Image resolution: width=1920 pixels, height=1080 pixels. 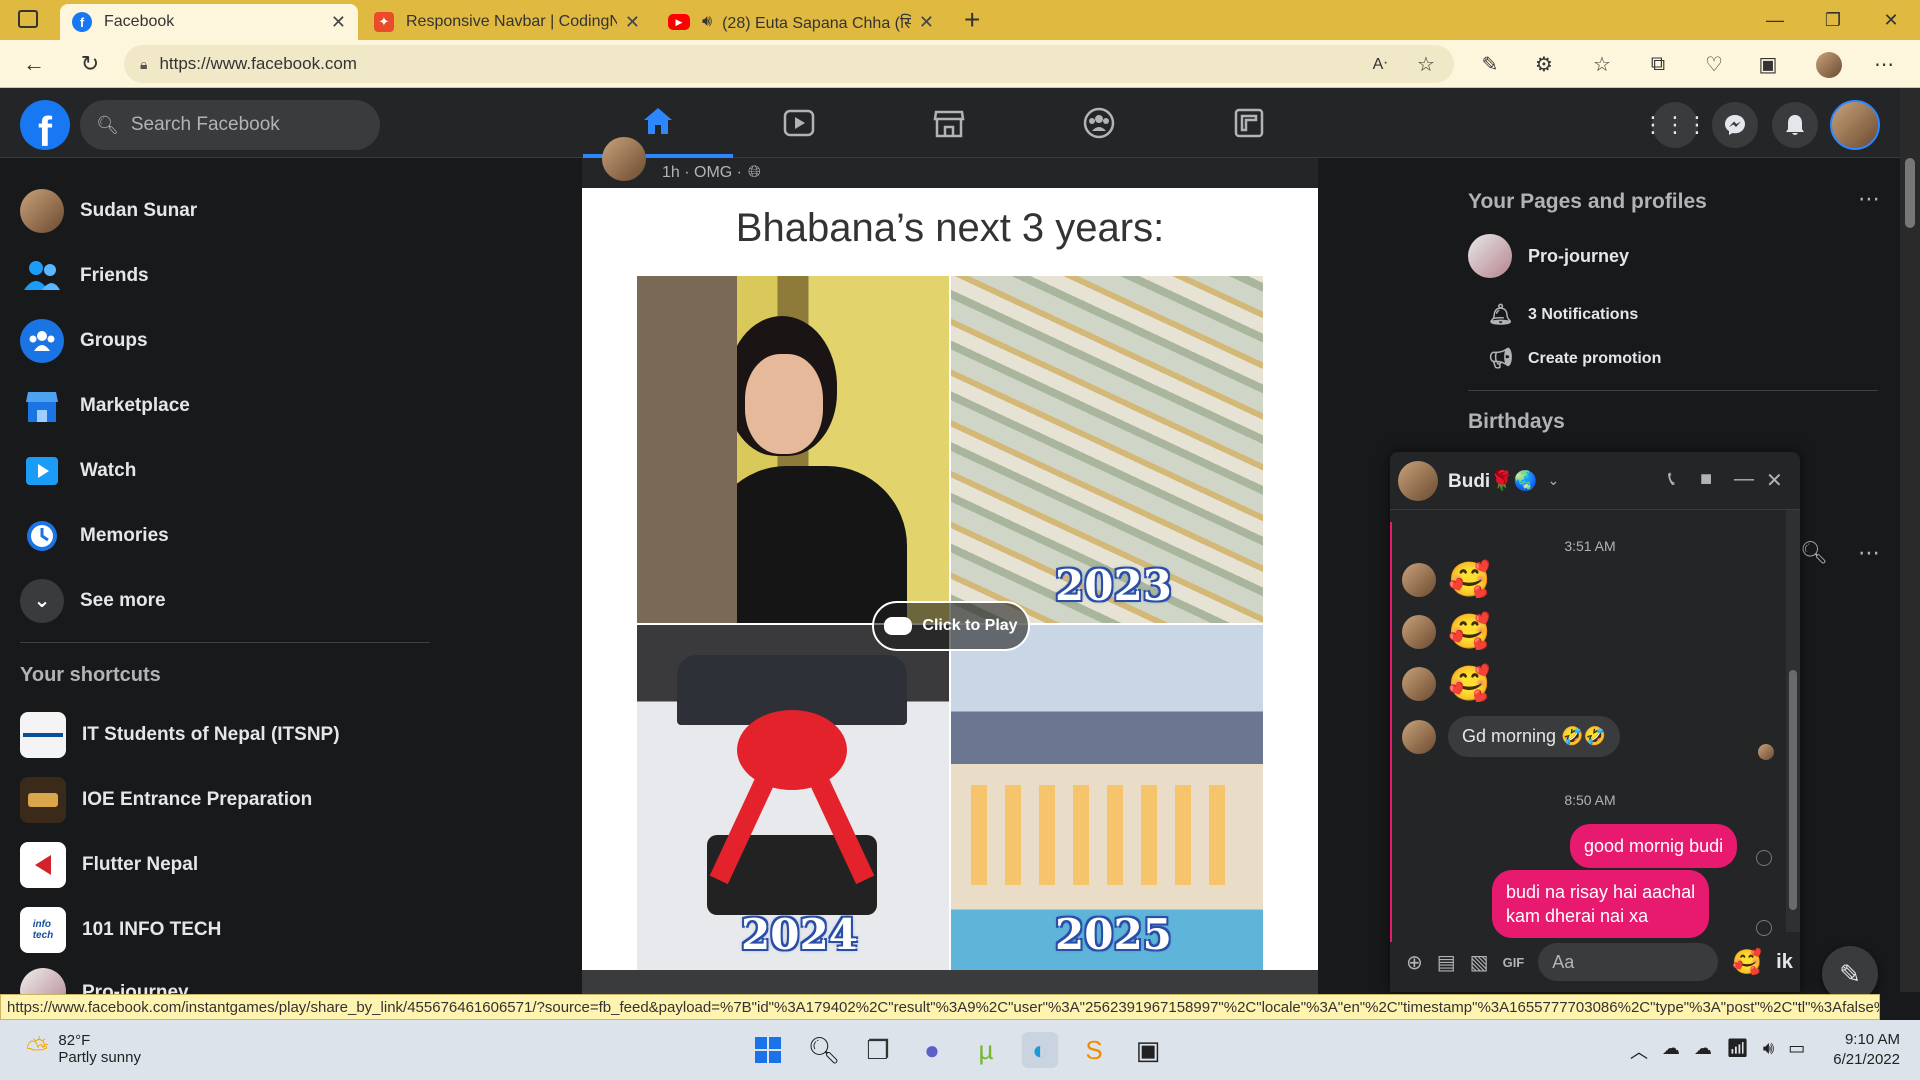 What do you see at coordinates (1414, 962) in the screenshot?
I see `add-icon: ⊕` at bounding box center [1414, 962].